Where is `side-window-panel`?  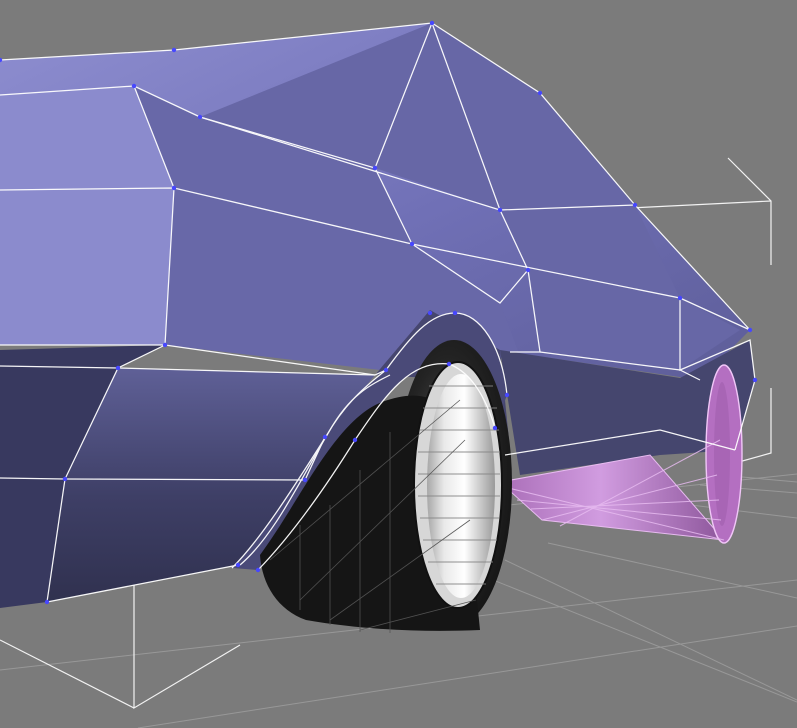 side-window-panel is located at coordinates (87, 215).